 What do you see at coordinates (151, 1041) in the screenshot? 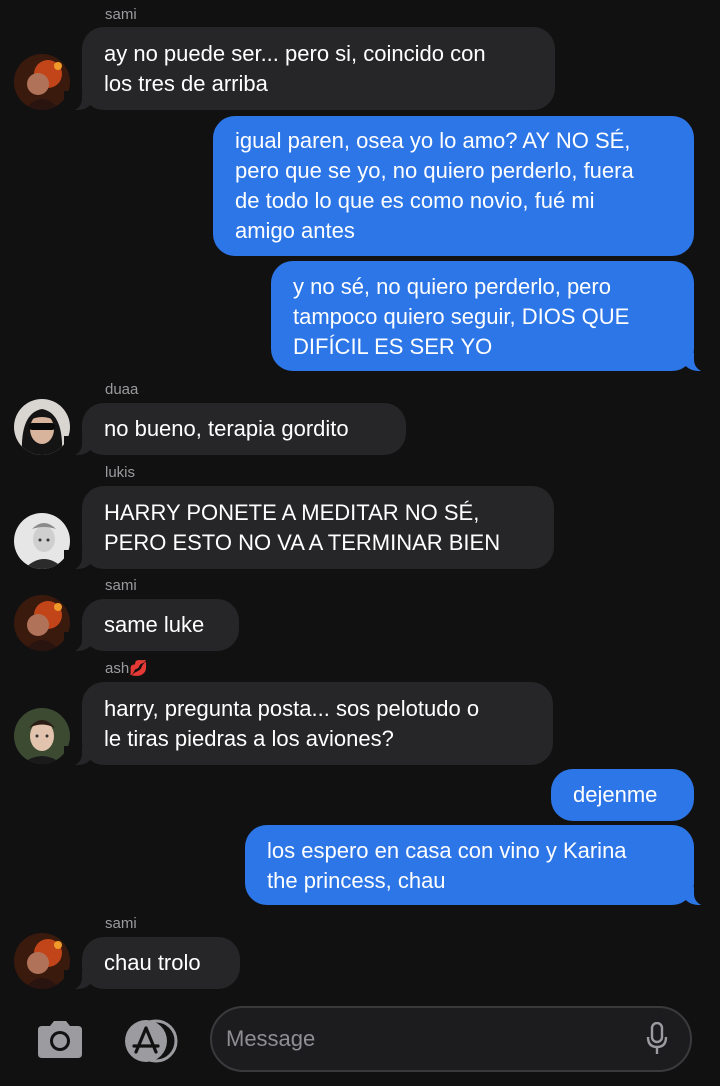
I see `app-store-icon` at bounding box center [151, 1041].